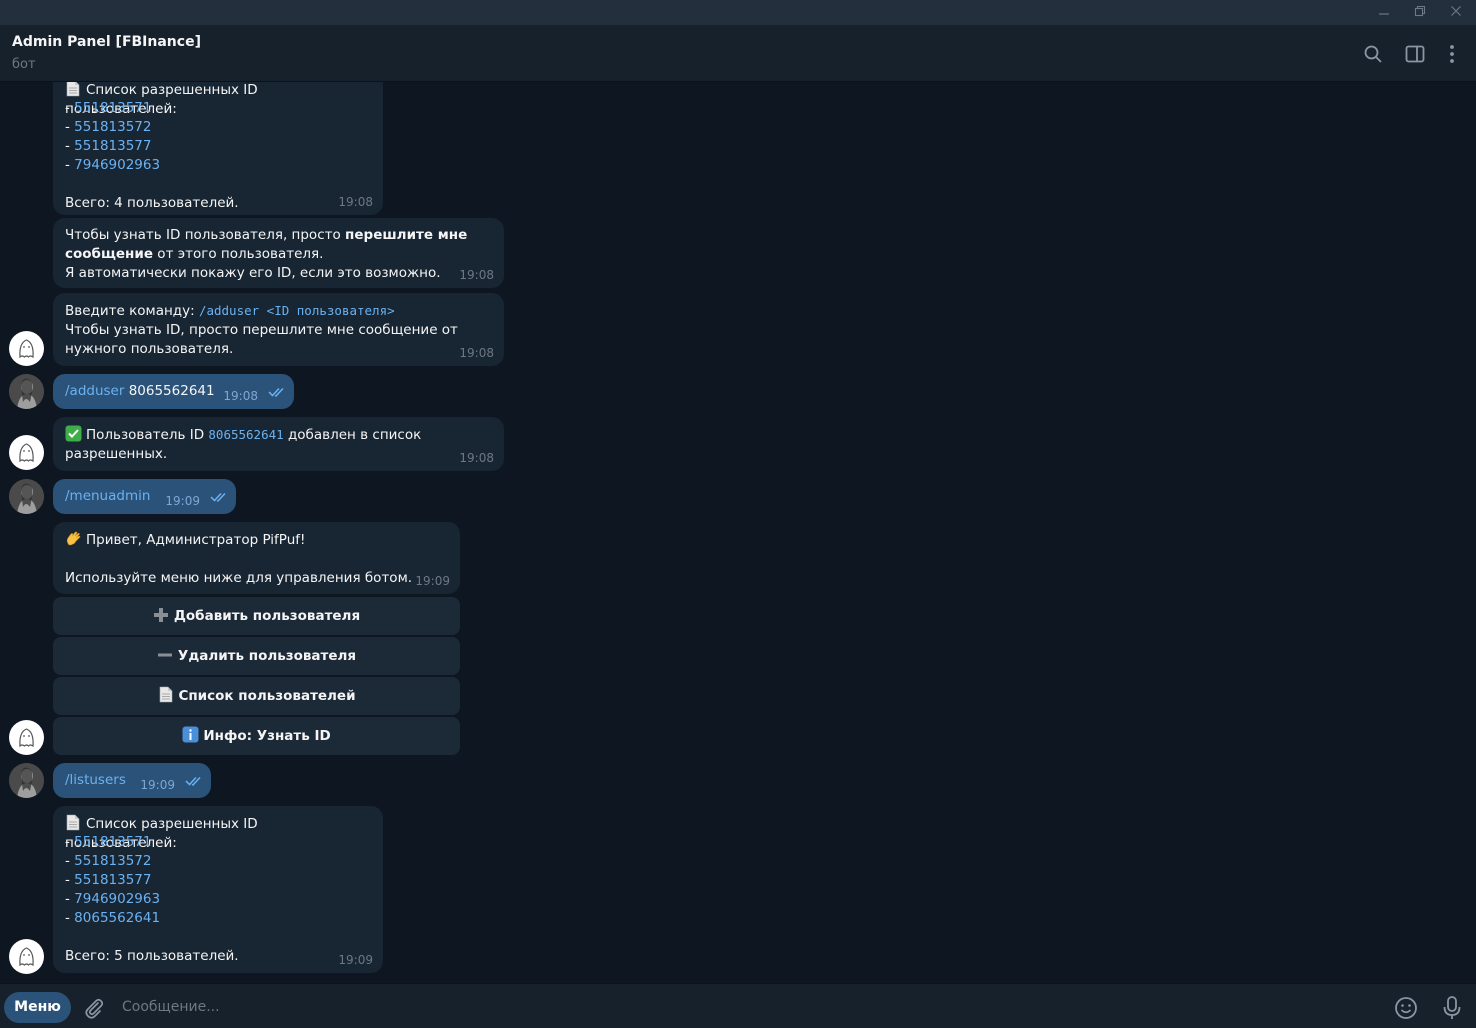 The height and width of the screenshot is (1028, 1476). What do you see at coordinates (147, 435) in the screenshot?
I see `message-text: Пользователь ID` at bounding box center [147, 435].